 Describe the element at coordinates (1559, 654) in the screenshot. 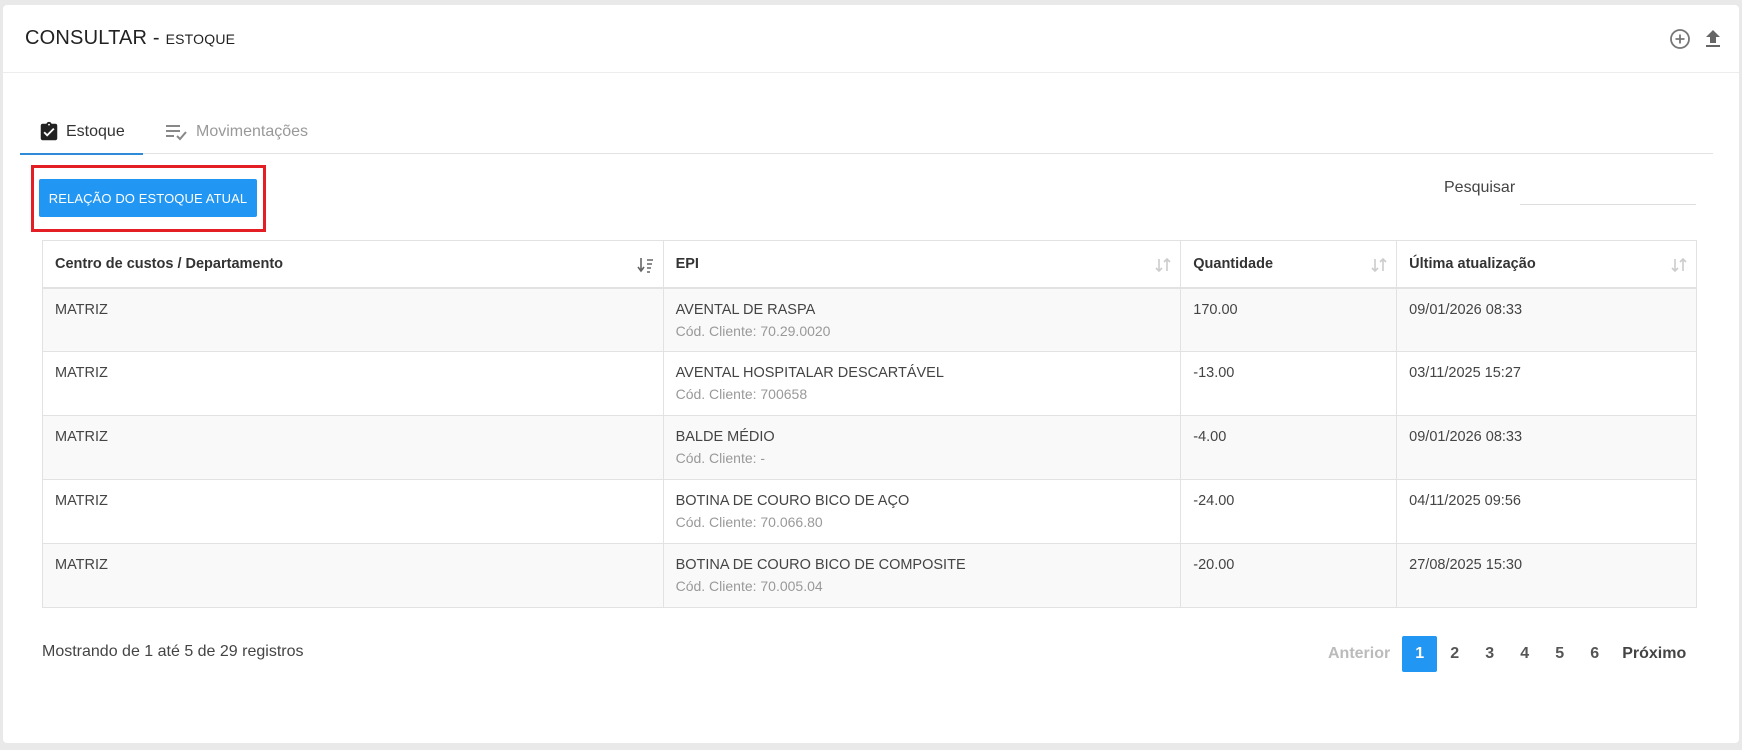

I see `pagination-page: 5` at that location.